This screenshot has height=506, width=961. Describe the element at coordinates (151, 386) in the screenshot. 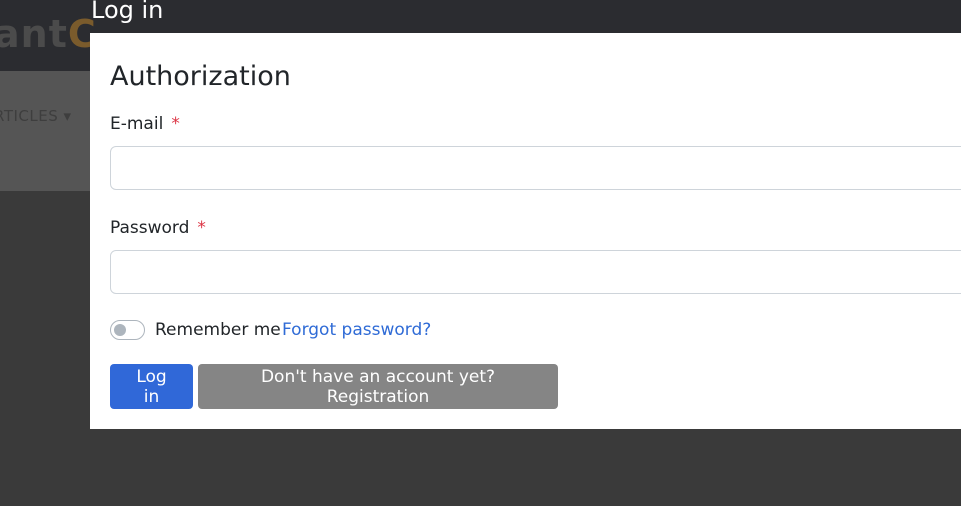

I see `login-button: Log in` at that location.